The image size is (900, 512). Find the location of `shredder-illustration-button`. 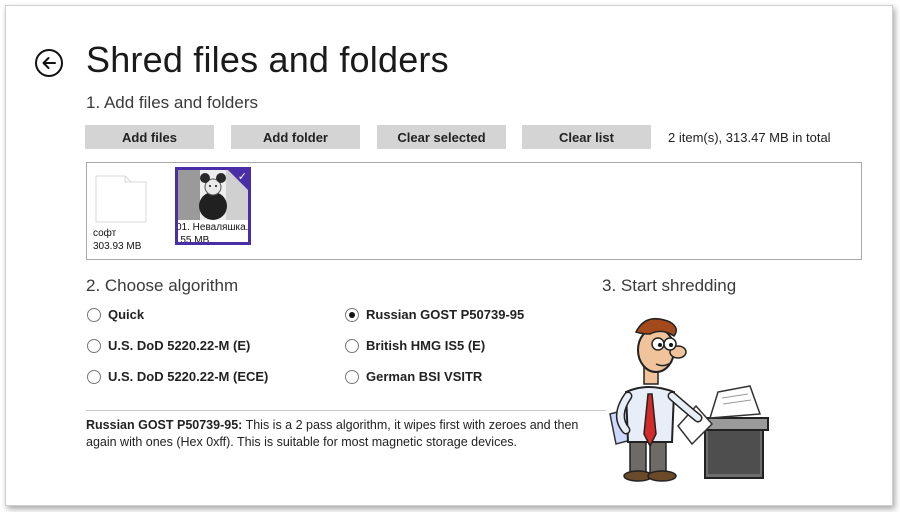

shredder-illustration-button is located at coordinates (690, 396).